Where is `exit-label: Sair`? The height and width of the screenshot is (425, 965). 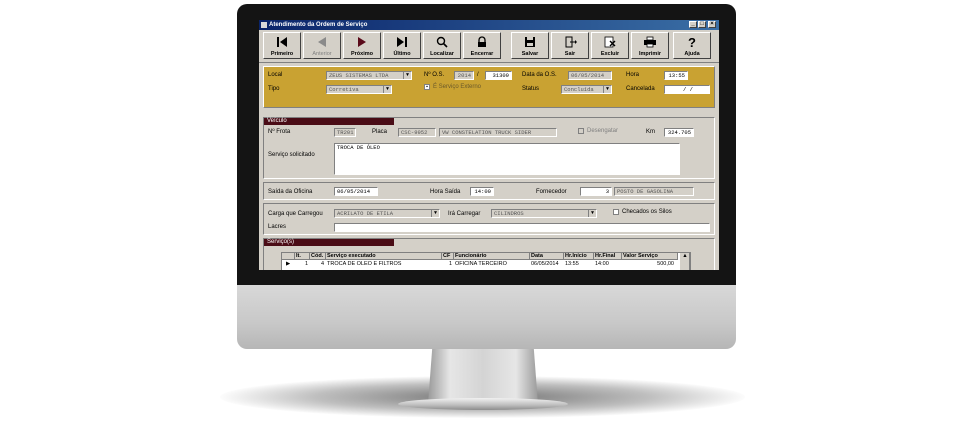 exit-label: Sair is located at coordinates (570, 54).